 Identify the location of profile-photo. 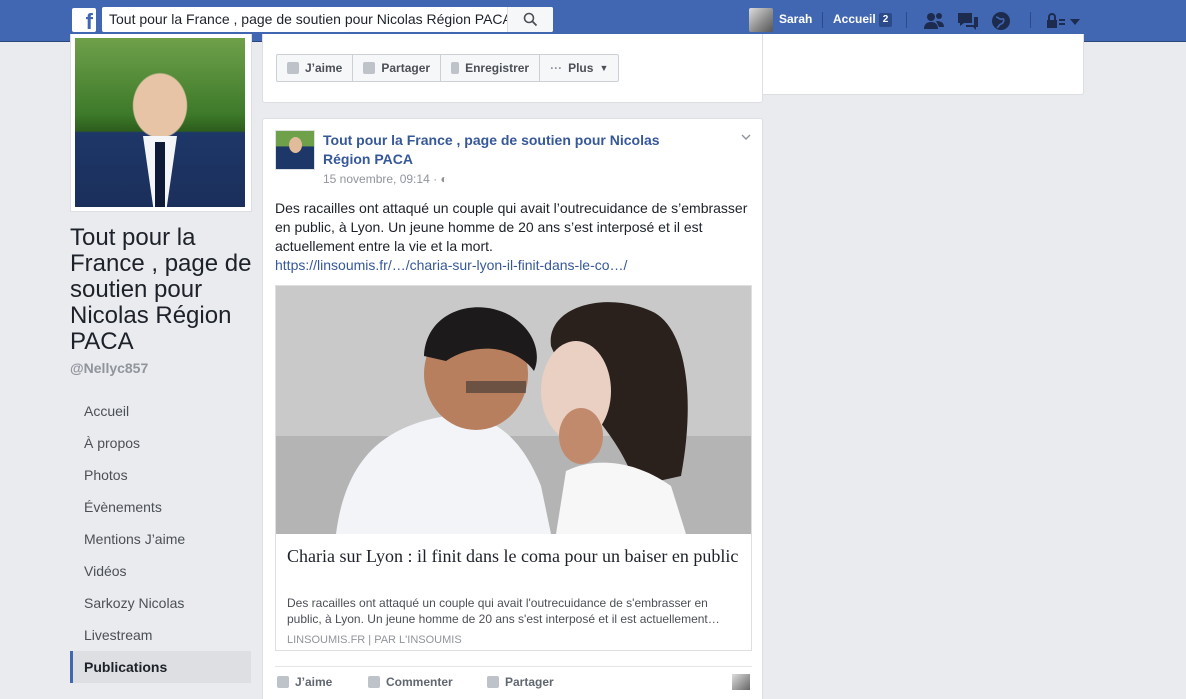
(160, 122).